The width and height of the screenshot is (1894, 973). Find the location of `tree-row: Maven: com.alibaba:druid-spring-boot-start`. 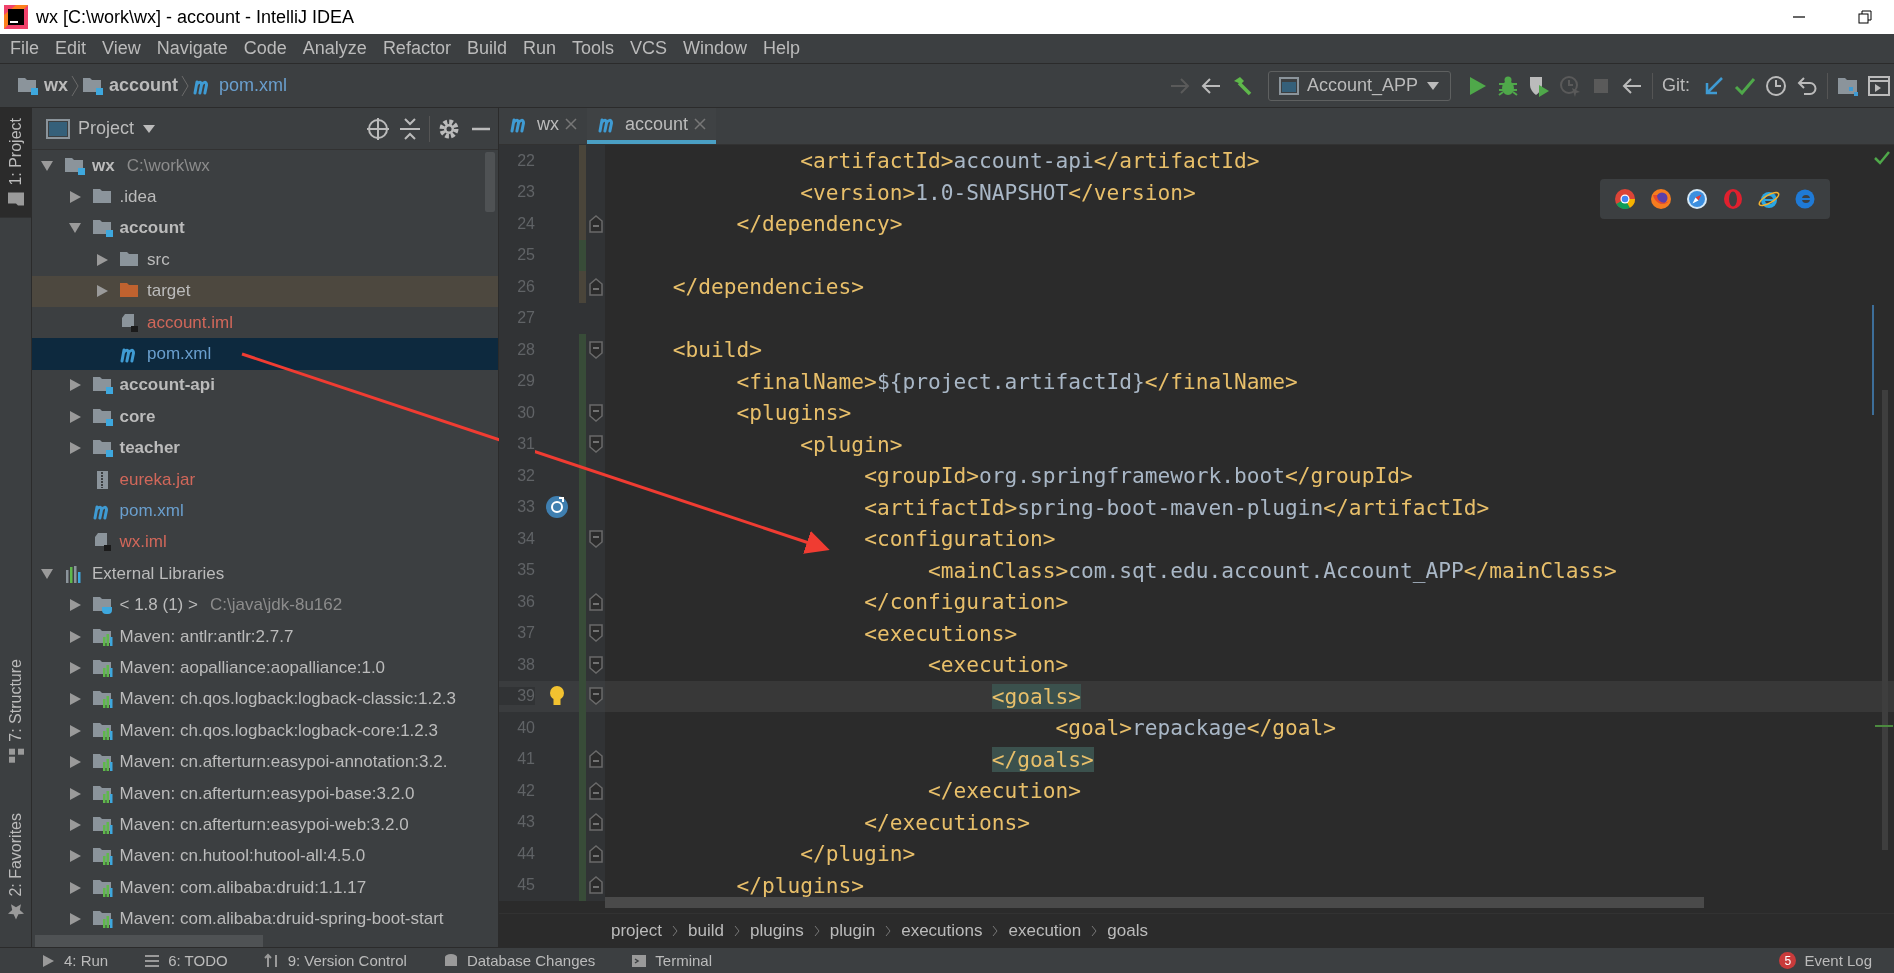

tree-row: Maven: com.alibaba:druid-spring-boot-start is located at coordinates (265, 919).